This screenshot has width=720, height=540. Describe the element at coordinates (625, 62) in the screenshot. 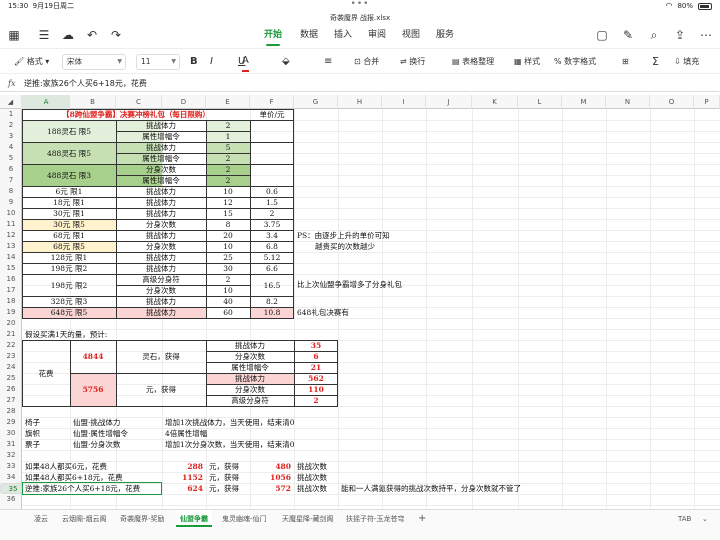

I see `borders-icon: ⊞` at that location.